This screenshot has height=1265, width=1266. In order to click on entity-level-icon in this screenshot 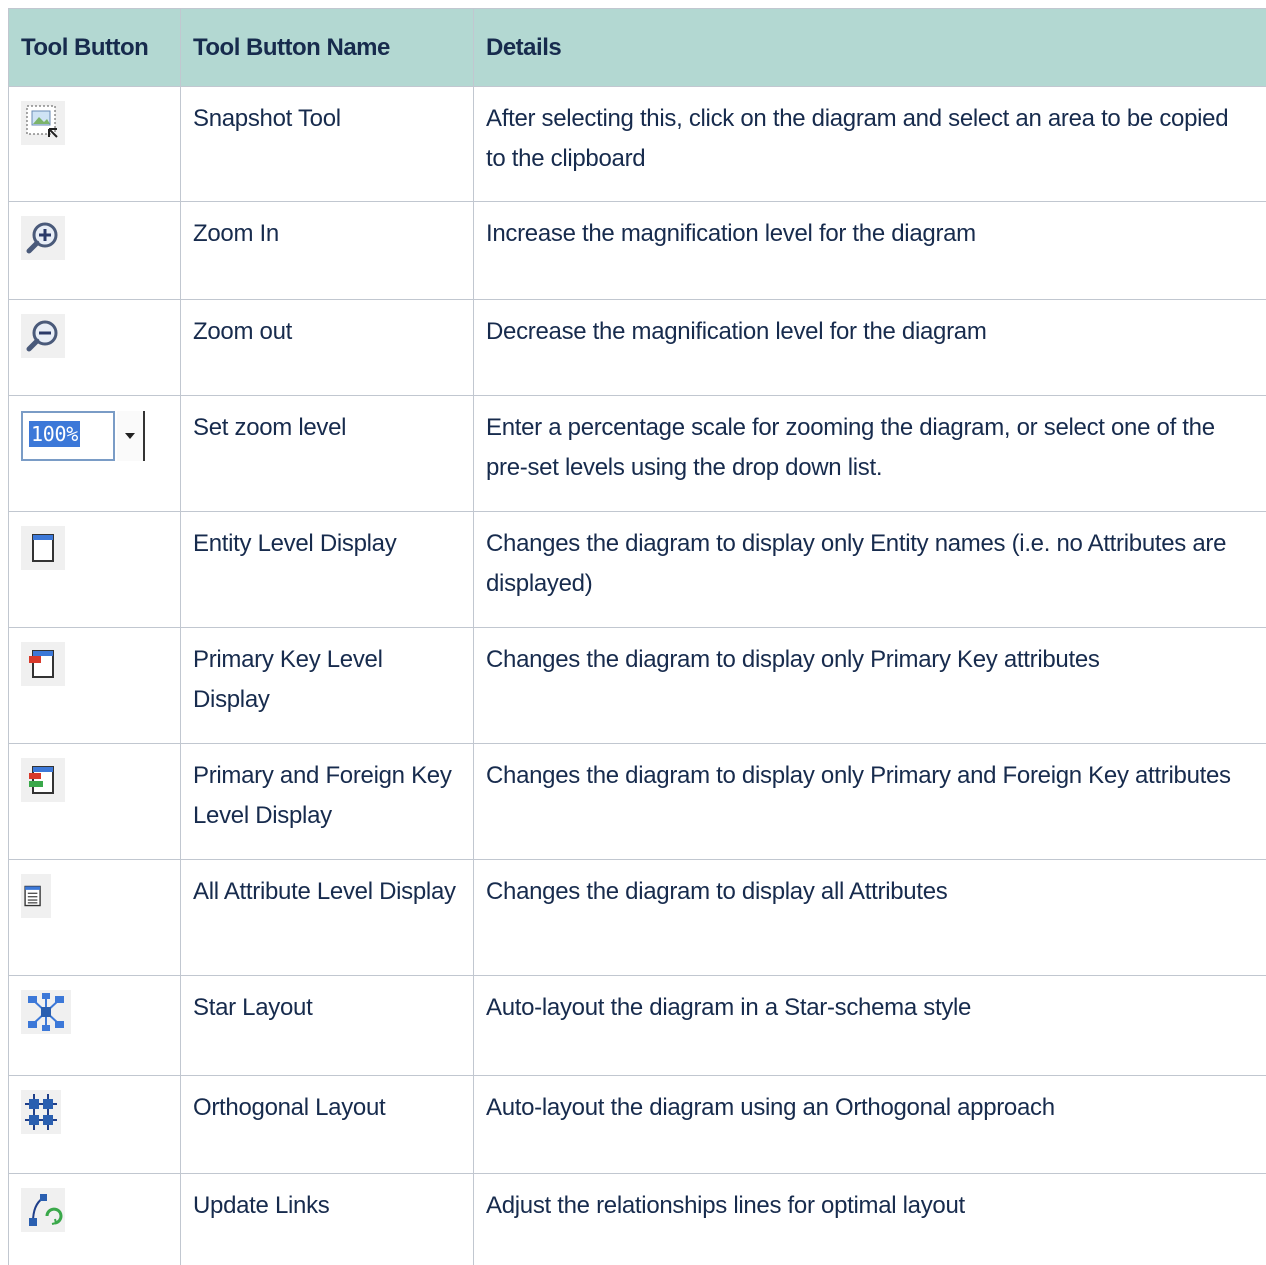, I will do `click(43, 548)`.